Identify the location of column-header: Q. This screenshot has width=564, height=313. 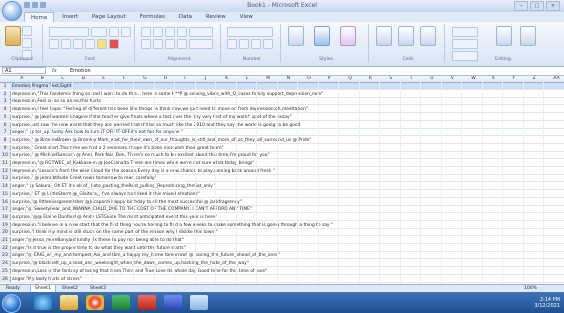
(350, 79).